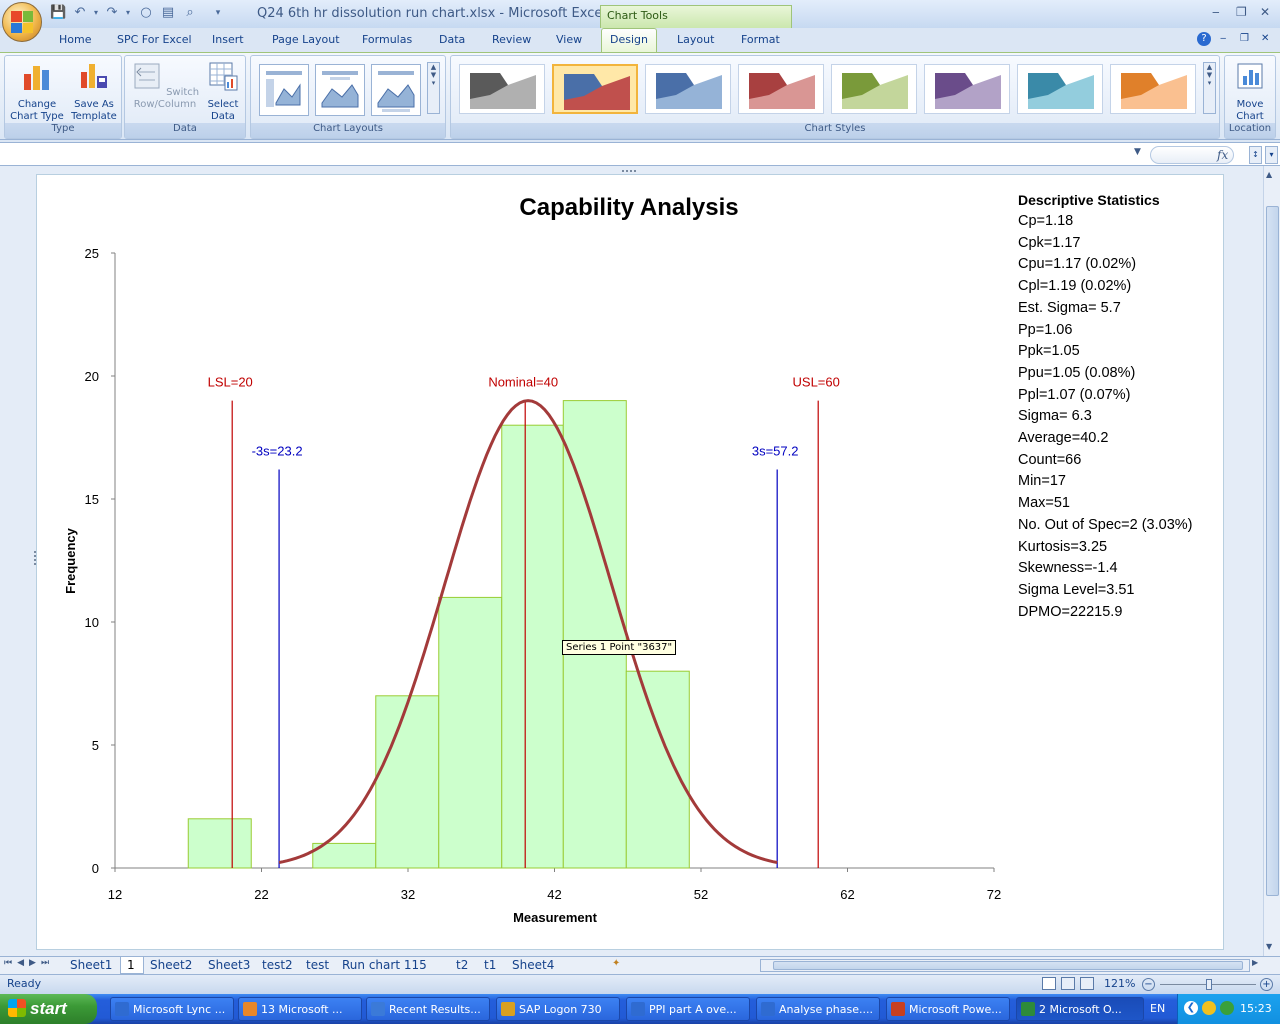 Image resolution: width=1280 pixels, height=1024 pixels. I want to click on zoom-in-button: +, so click(1266, 984).